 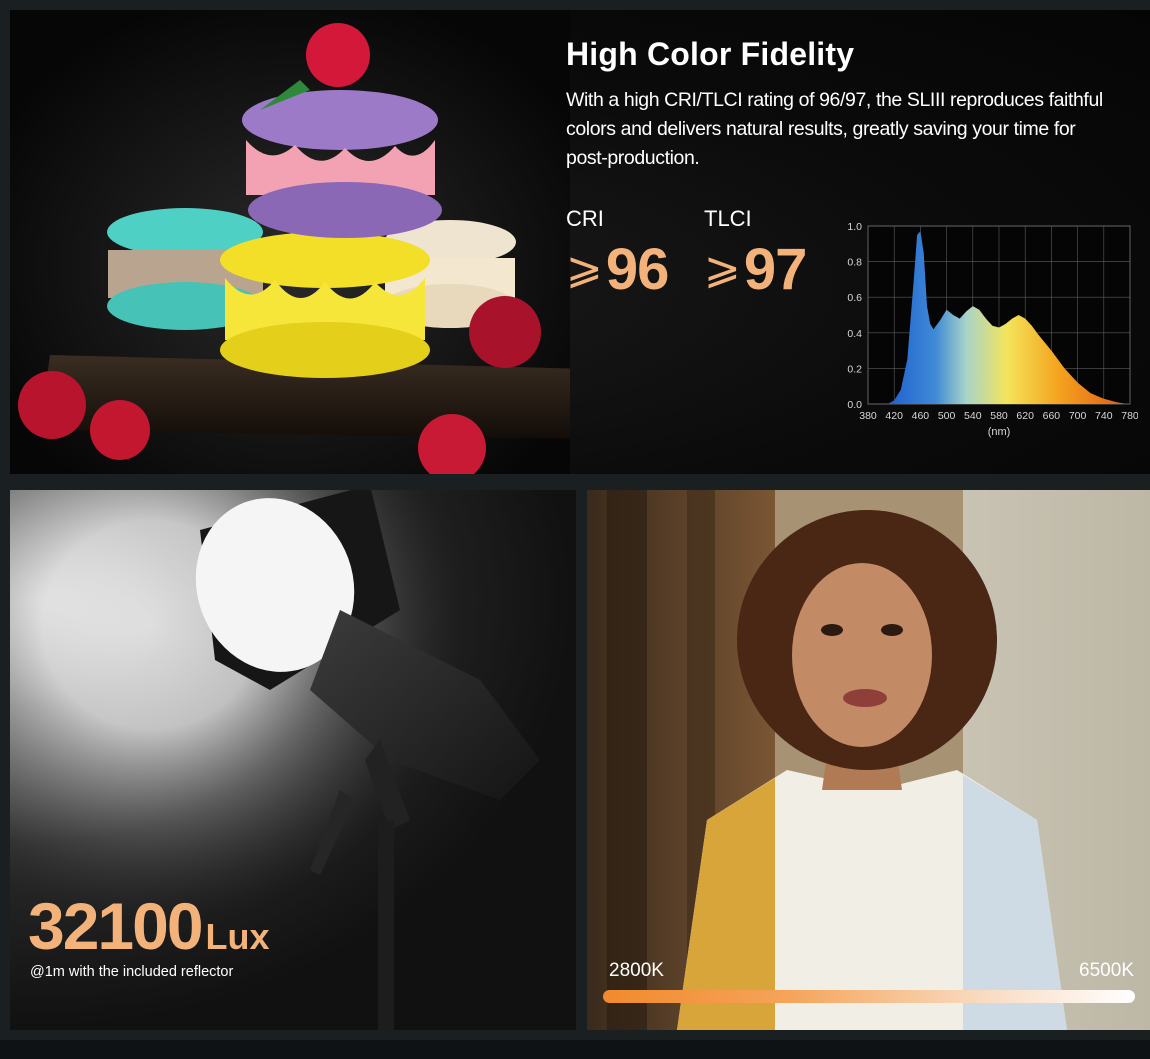 What do you see at coordinates (575, 1049) in the screenshot?
I see `bottom-strip` at bounding box center [575, 1049].